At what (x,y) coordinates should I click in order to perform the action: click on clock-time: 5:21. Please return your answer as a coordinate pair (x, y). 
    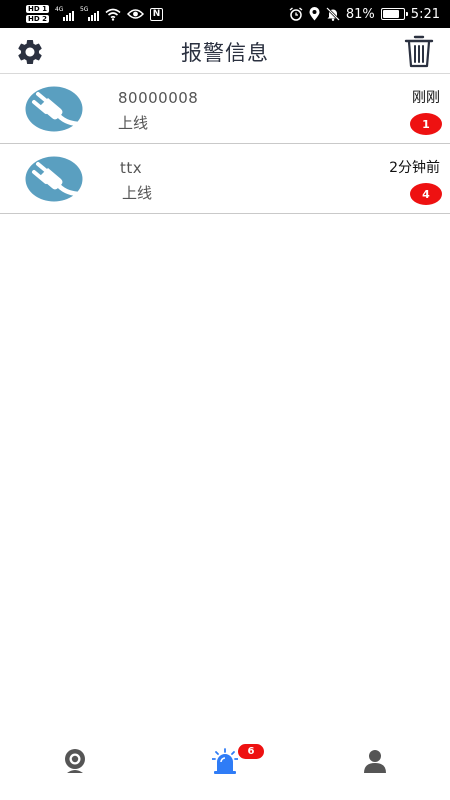
    Looking at the image, I should click on (425, 14).